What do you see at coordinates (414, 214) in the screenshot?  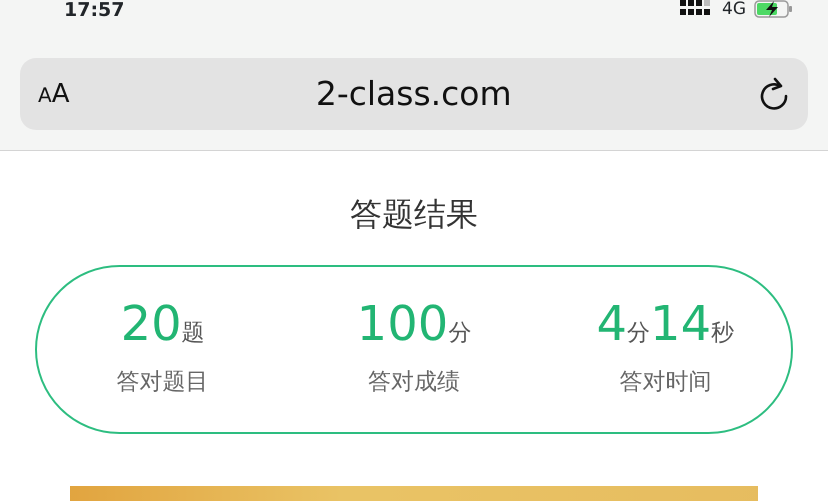 I see `page-title: 答题结果` at bounding box center [414, 214].